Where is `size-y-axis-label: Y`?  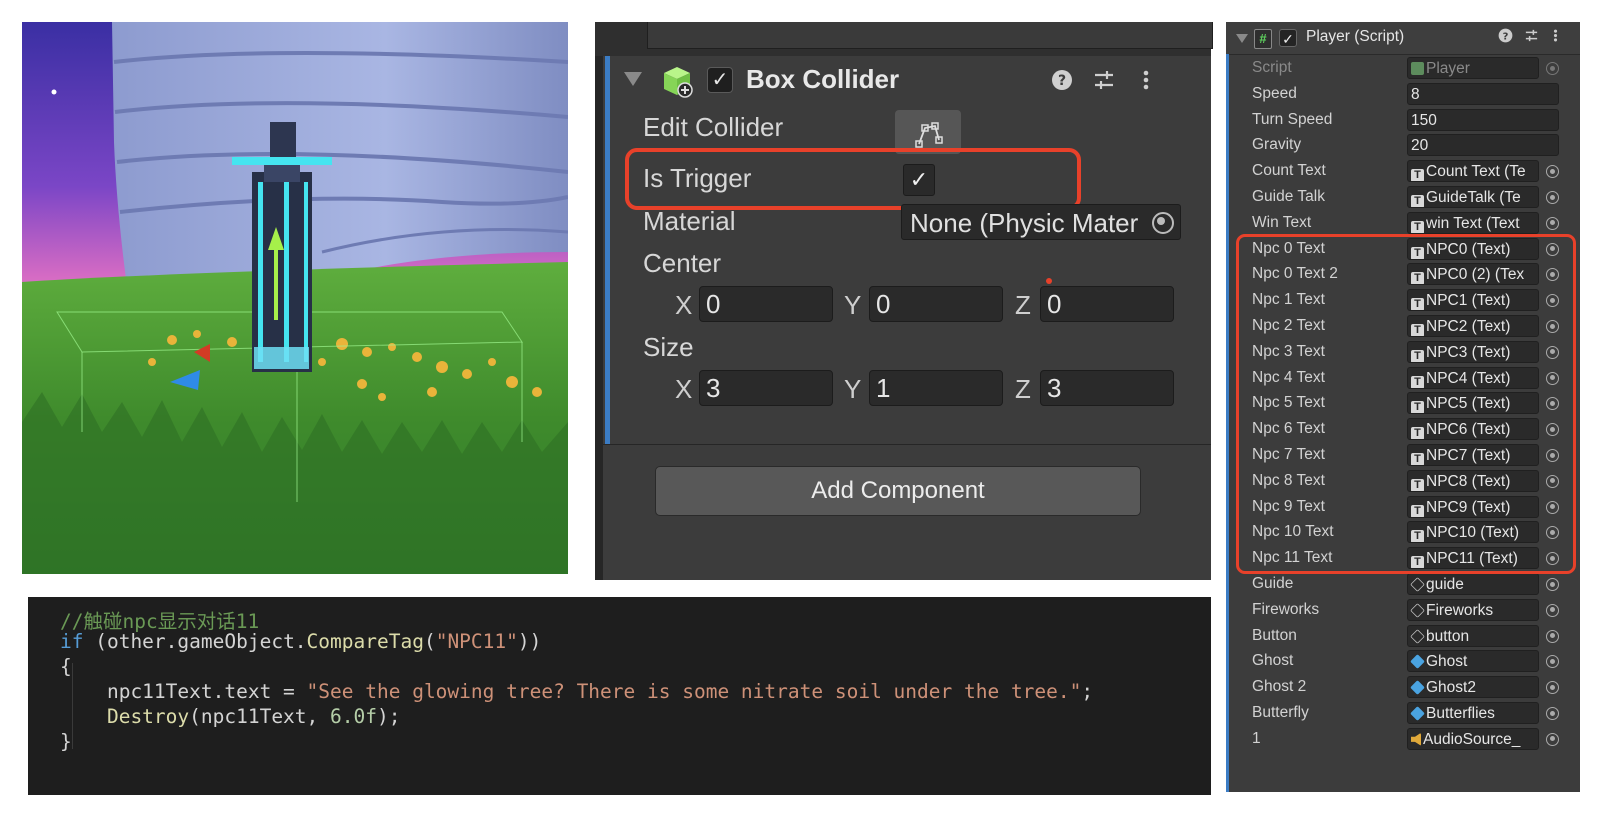
size-y-axis-label: Y is located at coordinates (853, 389).